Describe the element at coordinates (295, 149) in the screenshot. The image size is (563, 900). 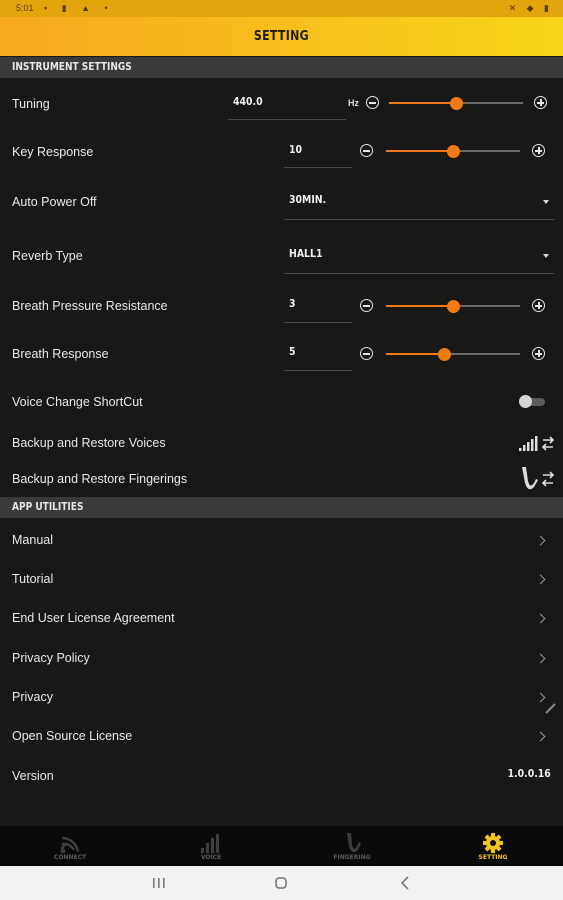
I see `key-response-input: 10` at that location.